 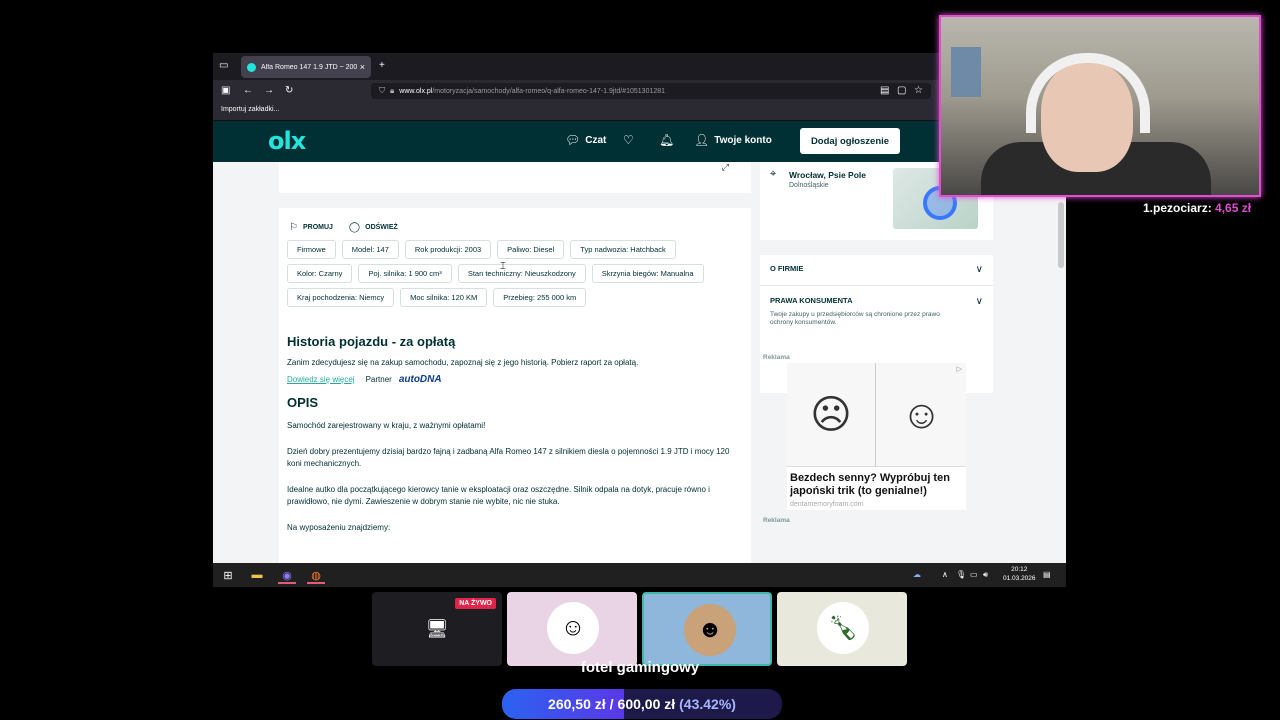 What do you see at coordinates (405, 273) in the screenshot?
I see `tag-engine-size: Poj. silnika: 1 900 cm³` at bounding box center [405, 273].